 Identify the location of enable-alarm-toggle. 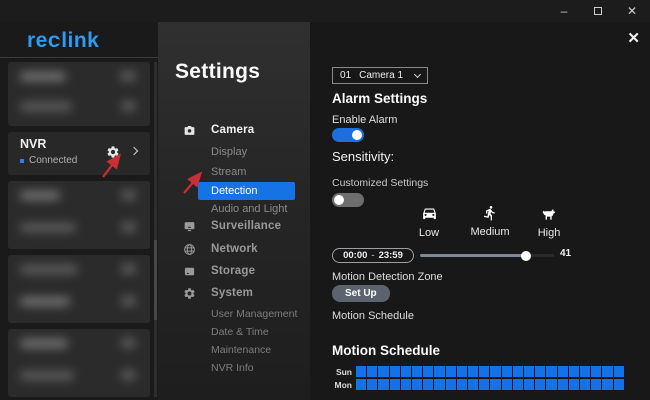
(348, 135).